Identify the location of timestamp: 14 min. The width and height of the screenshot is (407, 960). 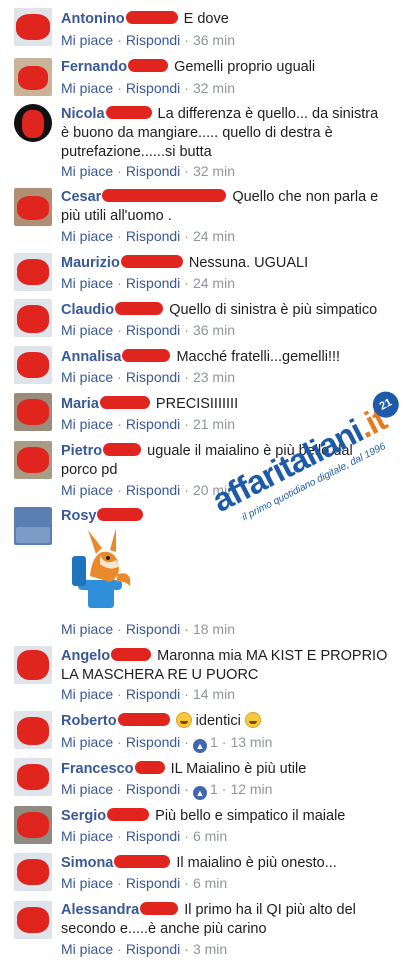
(214, 694).